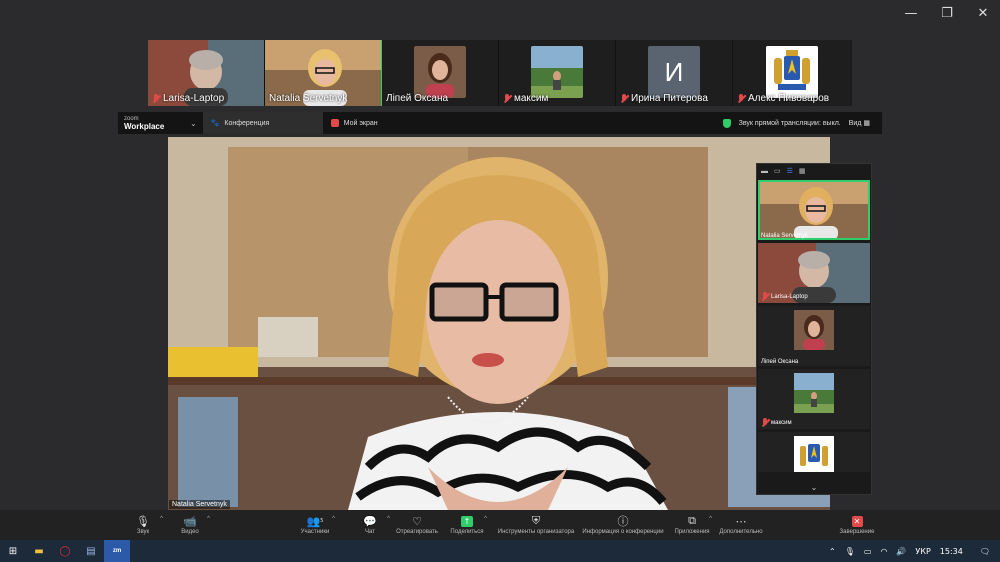 The height and width of the screenshot is (562, 1000). Describe the element at coordinates (790, 171) in the screenshot. I see `strip-view-icon: ☰` at that location.